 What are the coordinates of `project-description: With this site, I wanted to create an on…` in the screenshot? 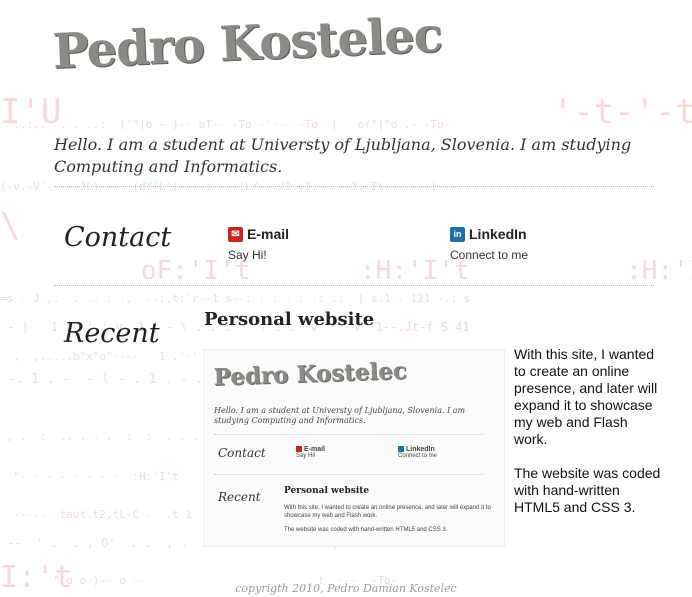 It's located at (589, 439).